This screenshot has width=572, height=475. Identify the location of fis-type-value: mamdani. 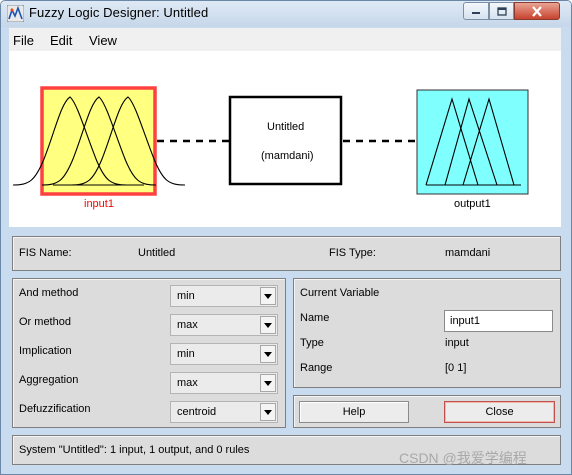
(468, 253).